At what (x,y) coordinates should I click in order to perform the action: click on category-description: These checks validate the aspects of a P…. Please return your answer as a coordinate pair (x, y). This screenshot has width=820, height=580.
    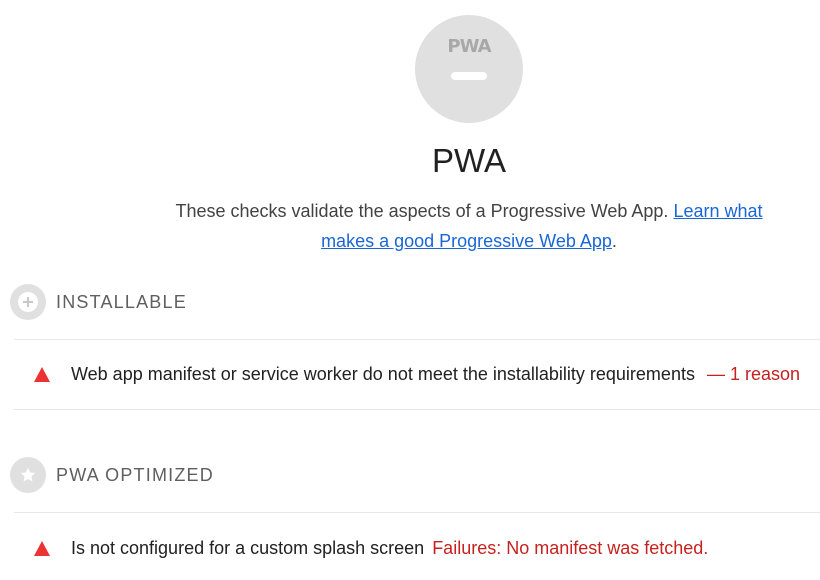
    Looking at the image, I should click on (469, 226).